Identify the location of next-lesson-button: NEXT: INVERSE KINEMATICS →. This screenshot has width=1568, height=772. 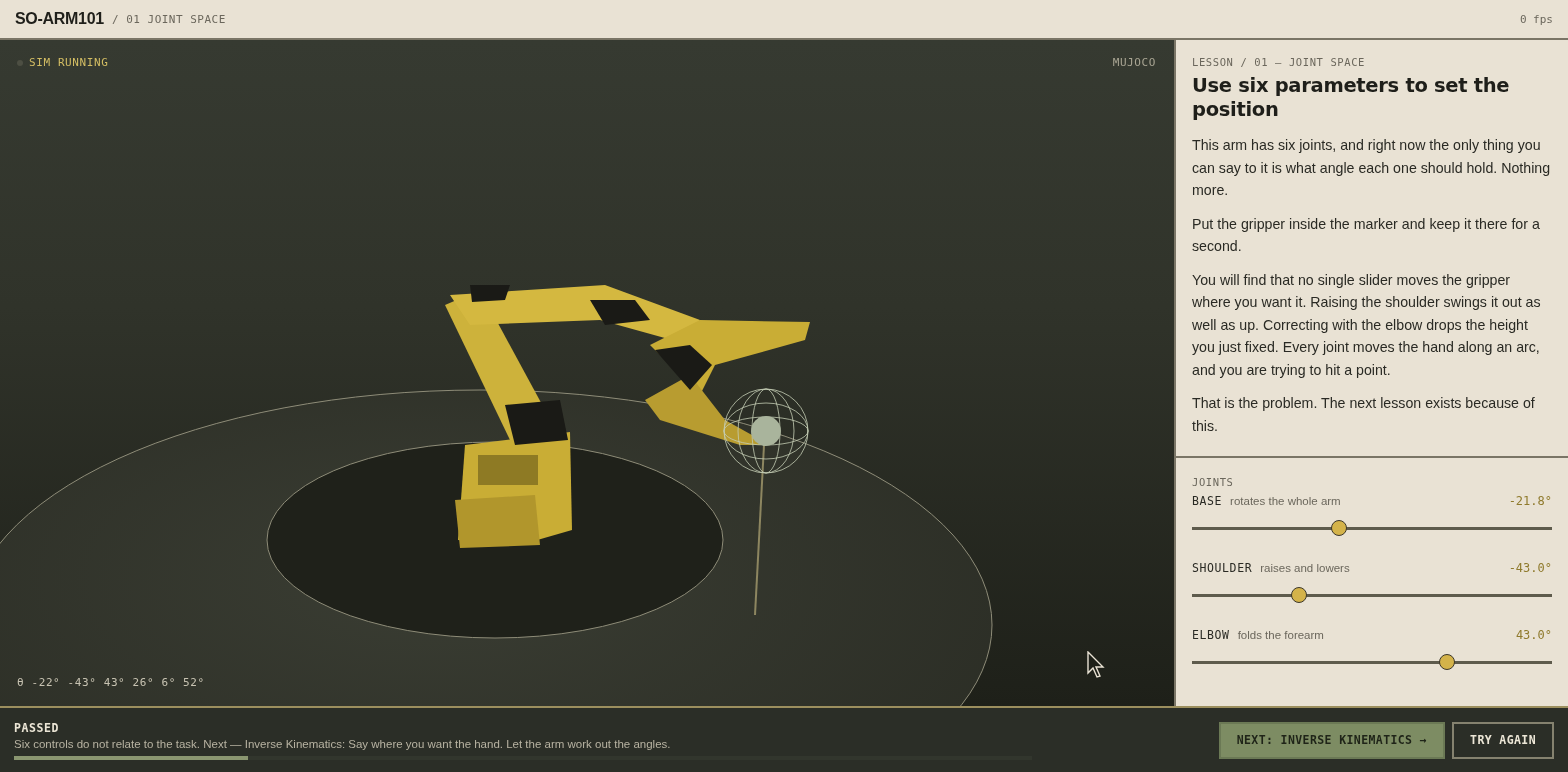
(1332, 740).